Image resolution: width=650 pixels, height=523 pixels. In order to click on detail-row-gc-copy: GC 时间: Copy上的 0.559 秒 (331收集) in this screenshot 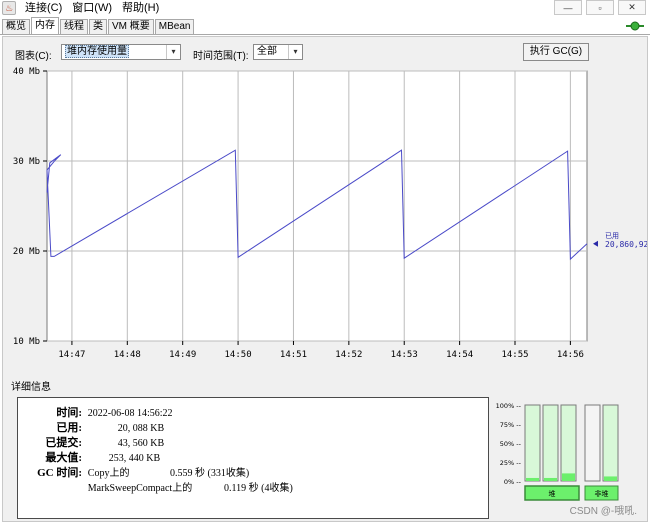, I will do `click(135, 472)`.